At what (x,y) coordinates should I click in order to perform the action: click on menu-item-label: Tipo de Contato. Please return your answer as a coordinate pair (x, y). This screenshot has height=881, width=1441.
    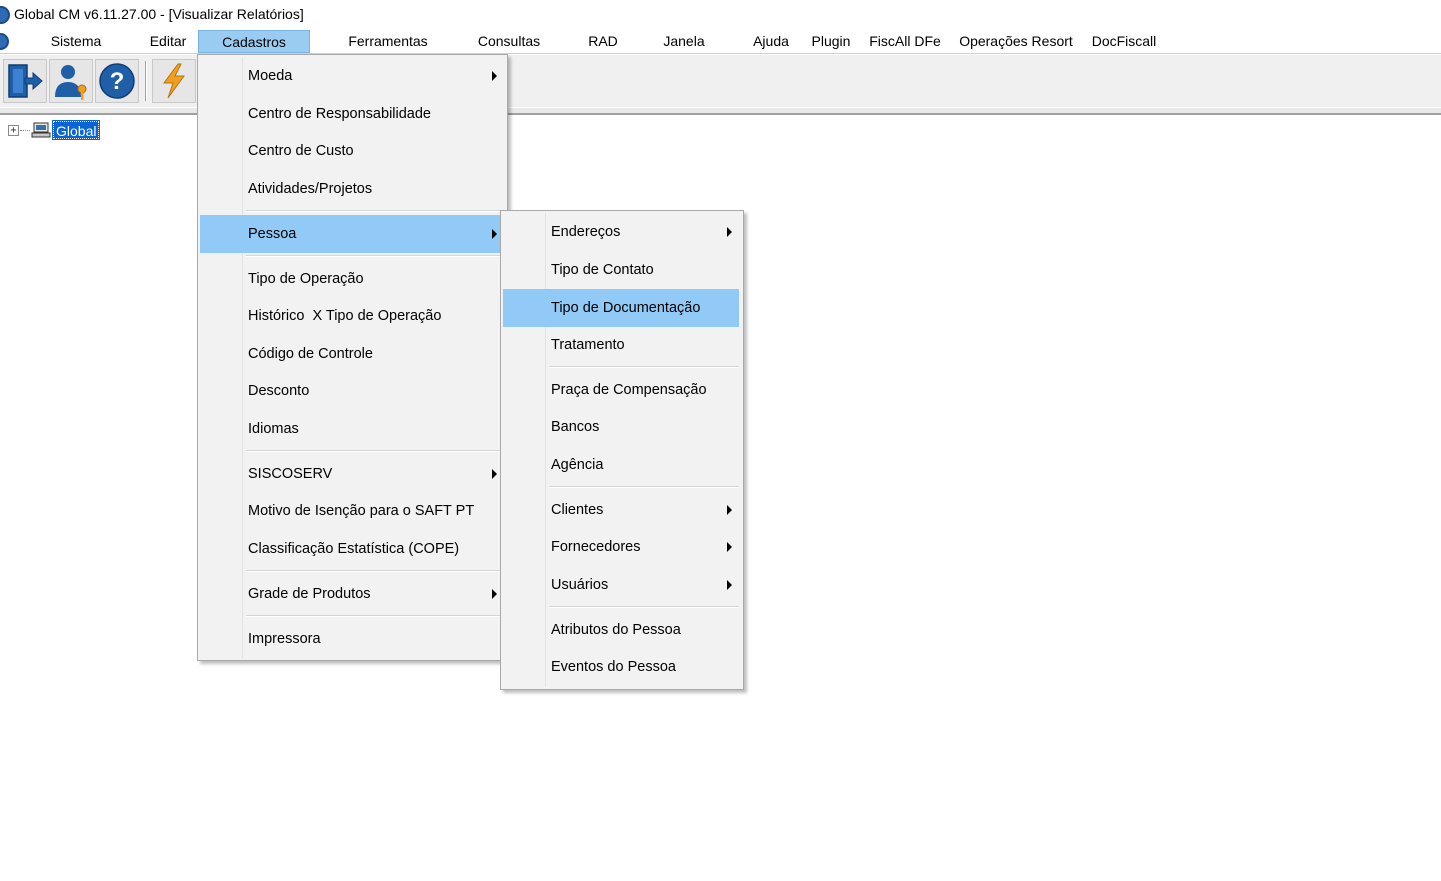
    Looking at the image, I should click on (602, 270).